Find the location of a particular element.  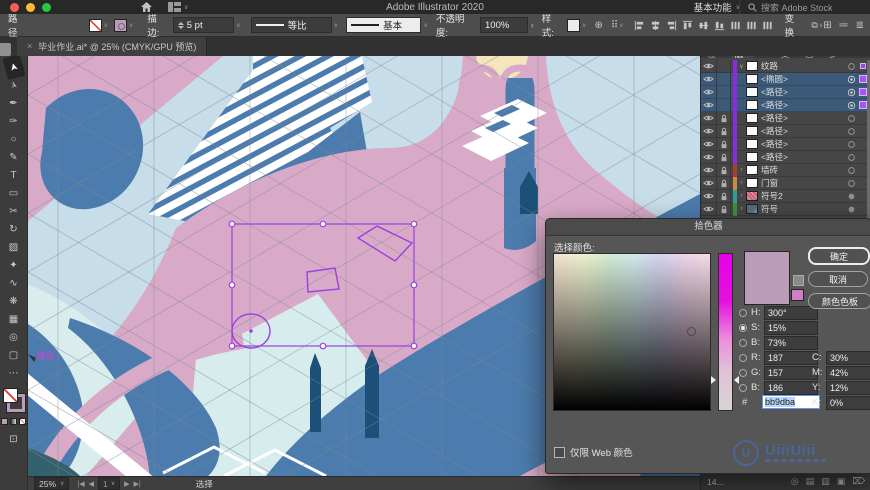

close-document-icon: × is located at coordinates (29, 46).